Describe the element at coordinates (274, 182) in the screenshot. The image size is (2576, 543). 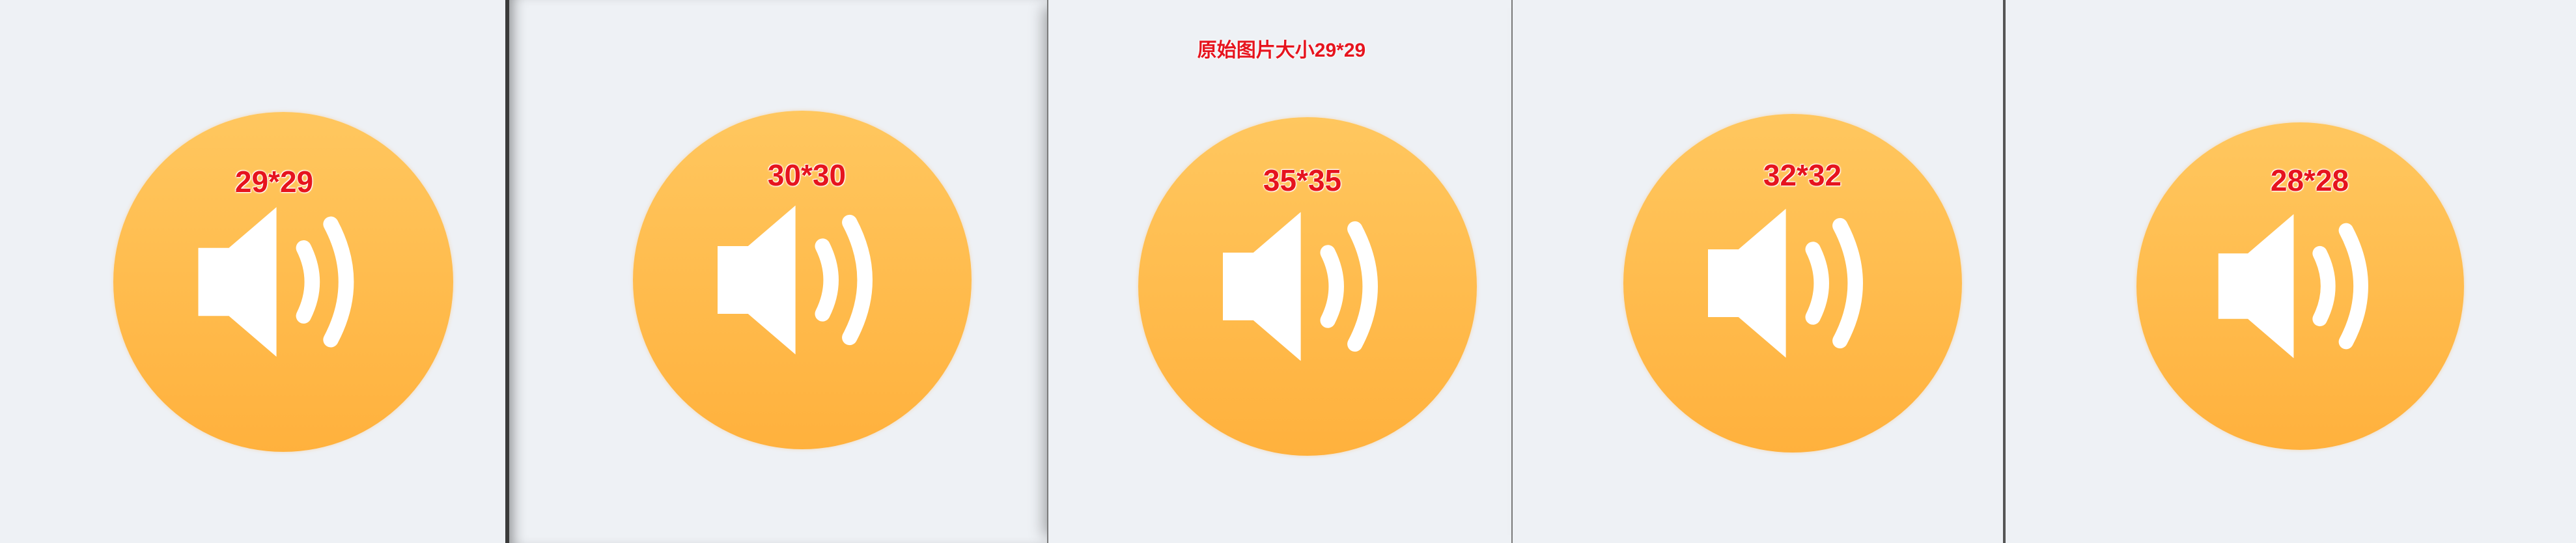
I see `icon-size-label: 29*29` at that location.